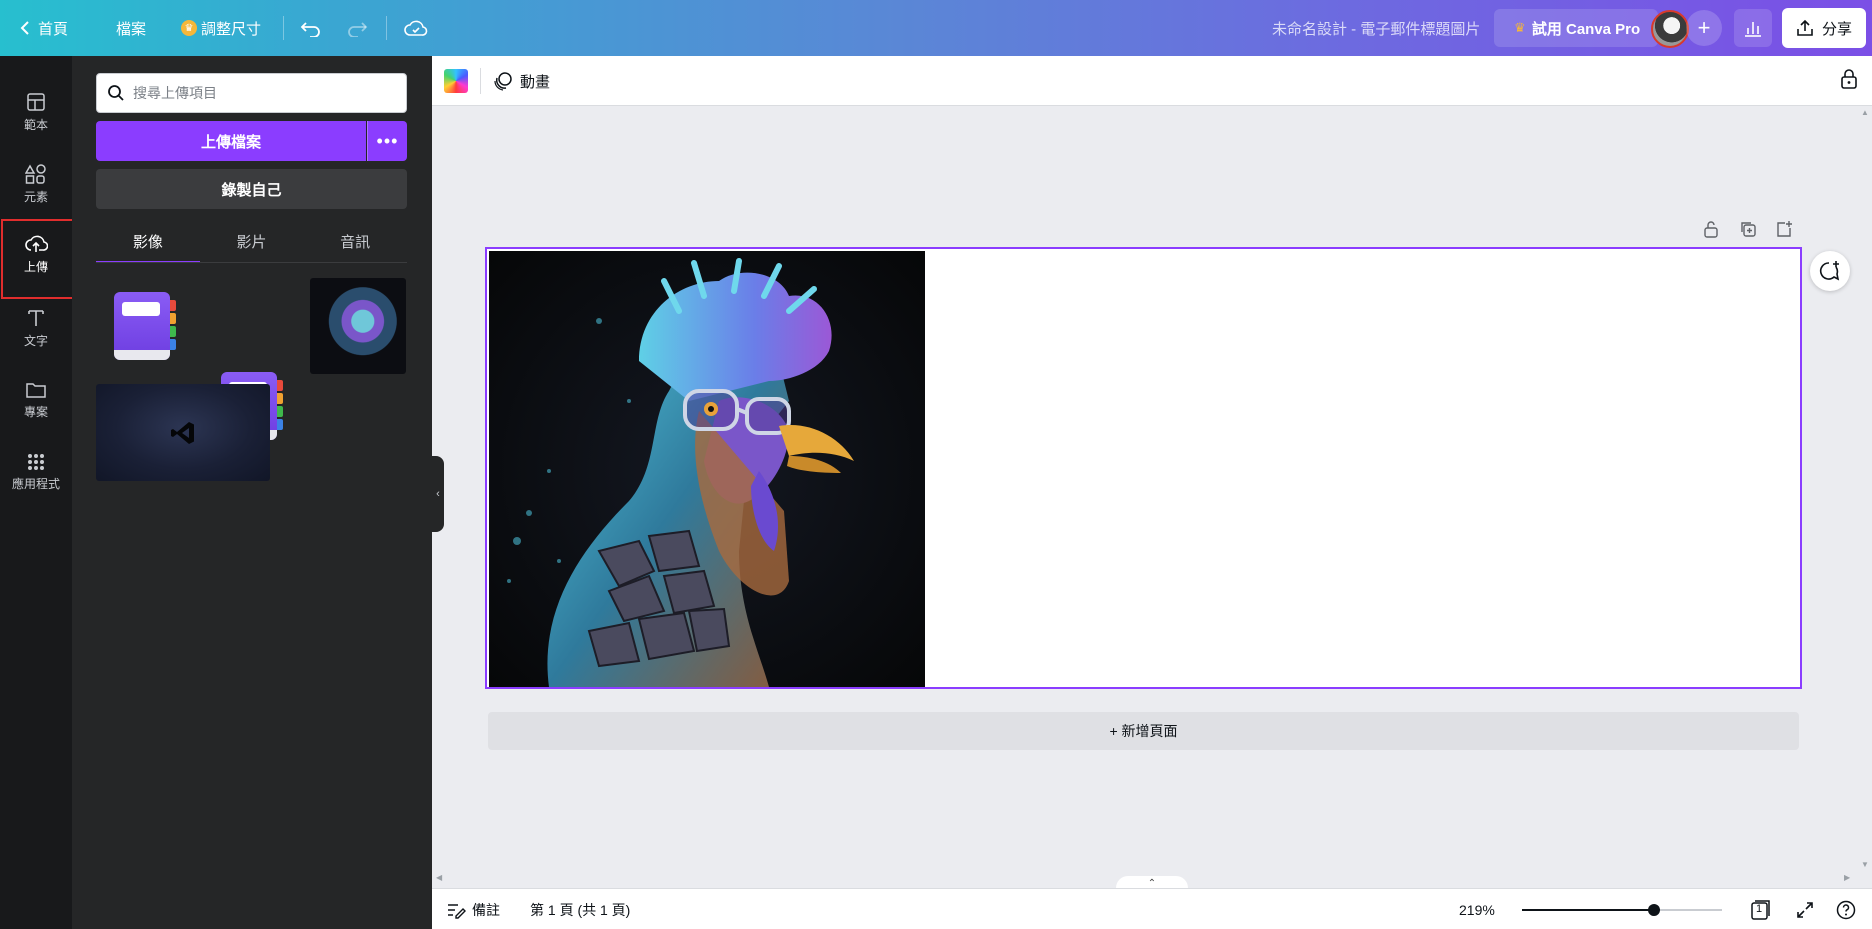 The image size is (1872, 929). I want to click on resize-button: ♛ 調整尺寸, so click(221, 28).